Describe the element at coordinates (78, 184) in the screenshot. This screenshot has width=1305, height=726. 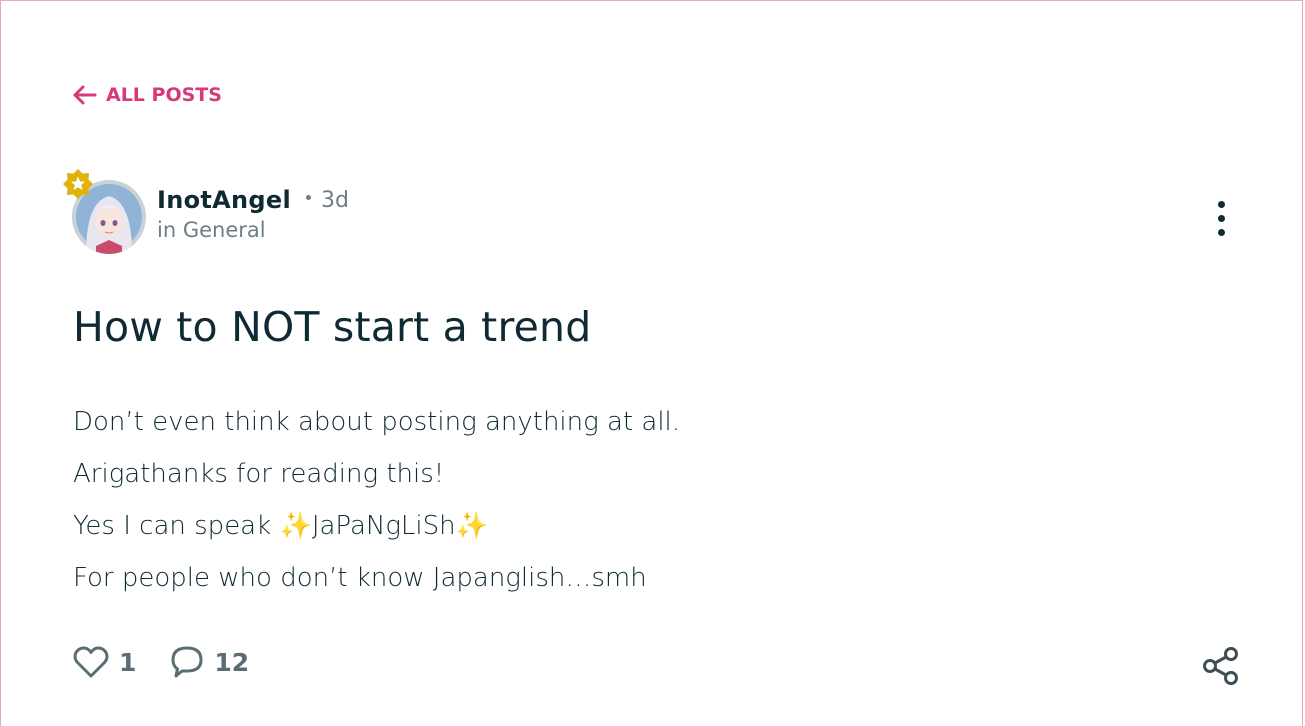
I see `star-badge-icon` at that location.